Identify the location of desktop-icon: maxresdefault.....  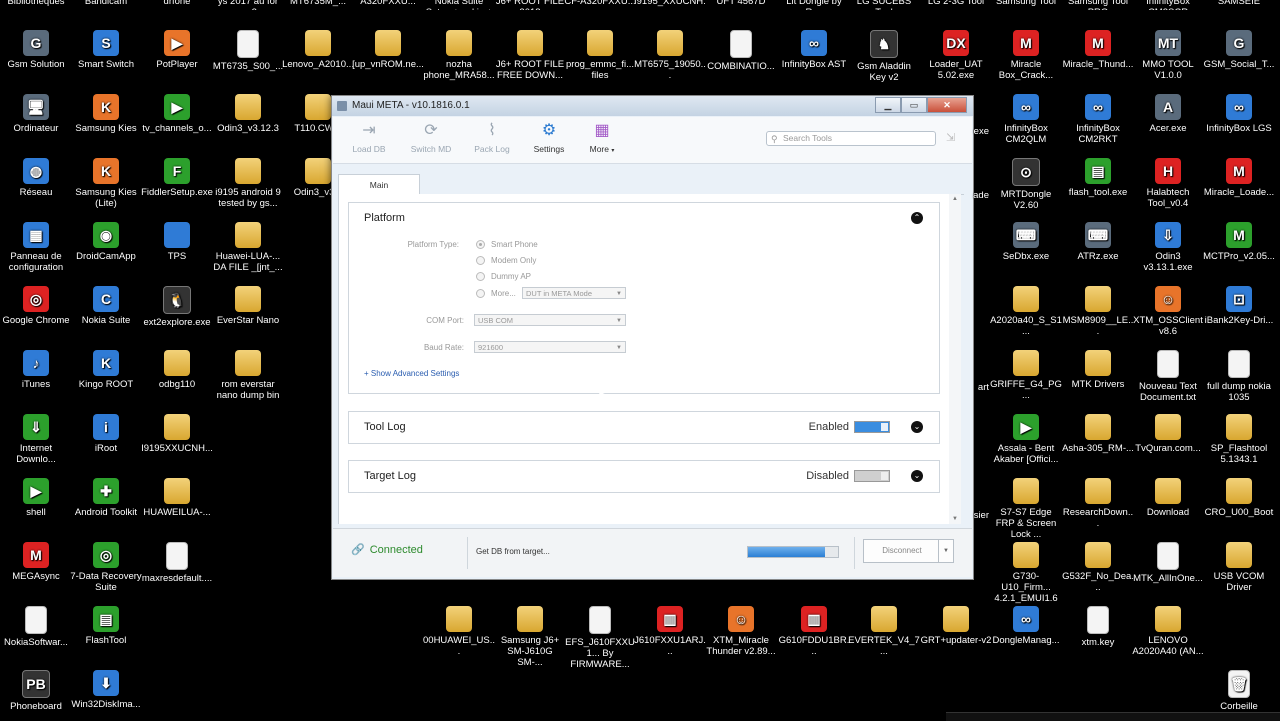
(177, 563).